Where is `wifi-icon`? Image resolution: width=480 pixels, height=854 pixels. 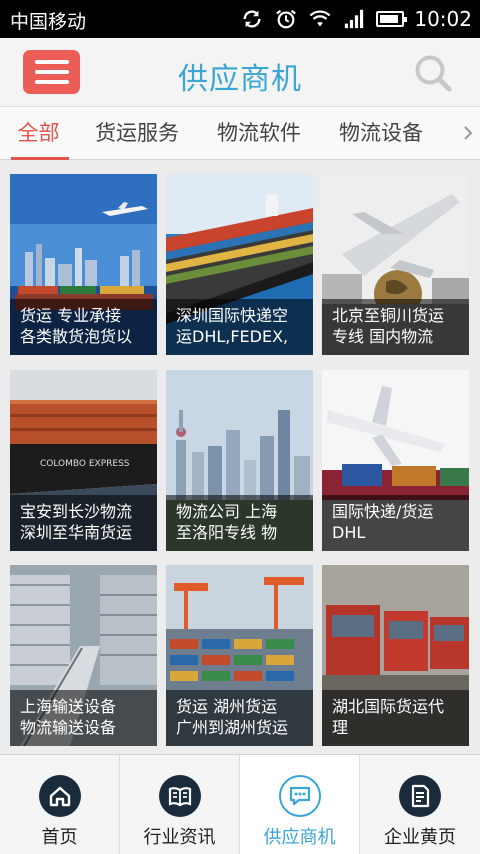 wifi-icon is located at coordinates (320, 18).